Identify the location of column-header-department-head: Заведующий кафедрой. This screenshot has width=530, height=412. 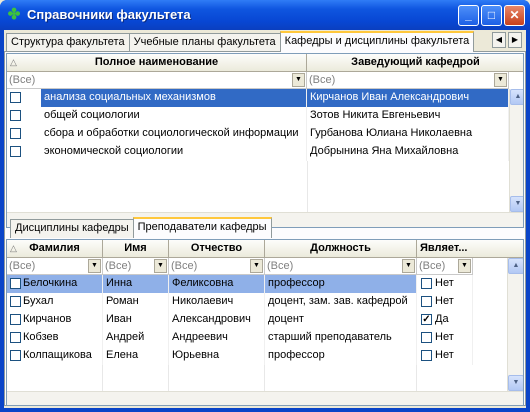
(415, 63).